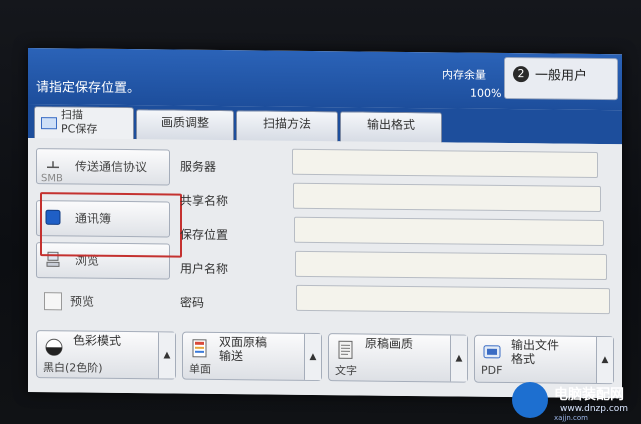 The width and height of the screenshot is (641, 424). Describe the element at coordinates (73, 368) in the screenshot. I see `color-mode-value: 黑白(2色阶)` at that location.